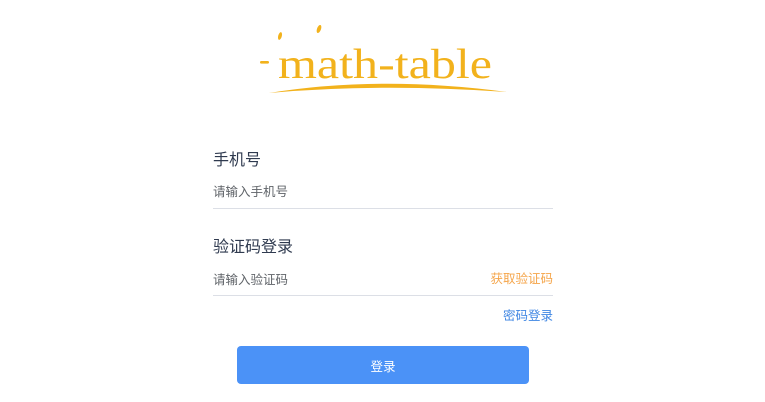  Describe the element at coordinates (253, 246) in the screenshot. I see `code-label: 验证码登录` at that location.